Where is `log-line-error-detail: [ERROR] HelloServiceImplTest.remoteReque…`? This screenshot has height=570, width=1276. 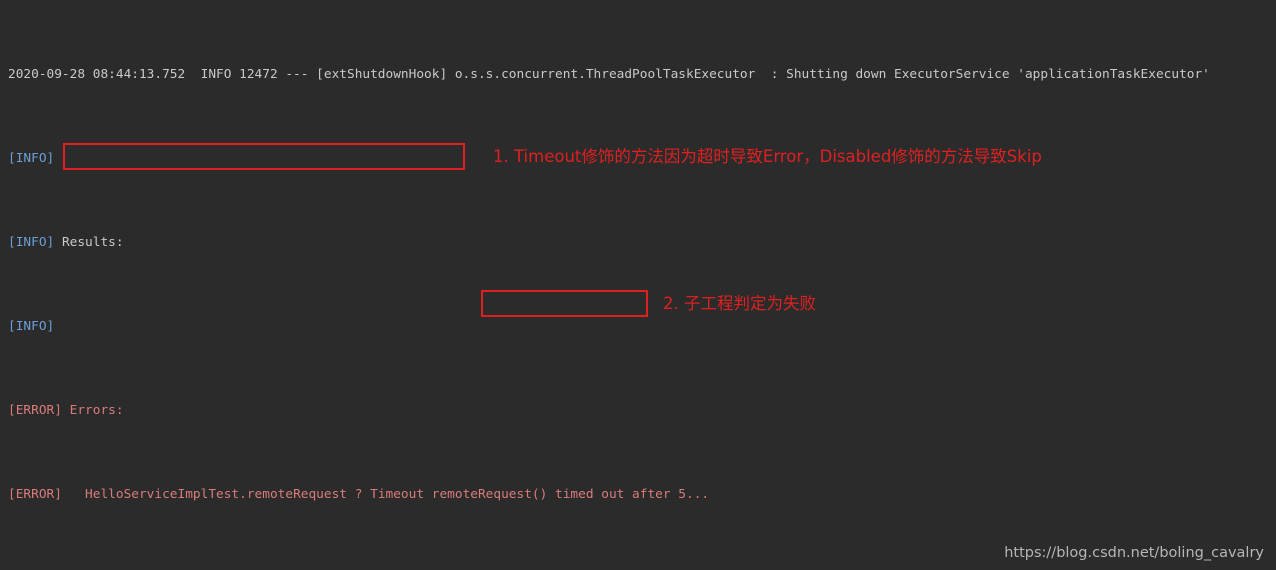
log-line-error-detail: [ERROR] HelloServiceImplTest.remoteReque… is located at coordinates (616, 494).